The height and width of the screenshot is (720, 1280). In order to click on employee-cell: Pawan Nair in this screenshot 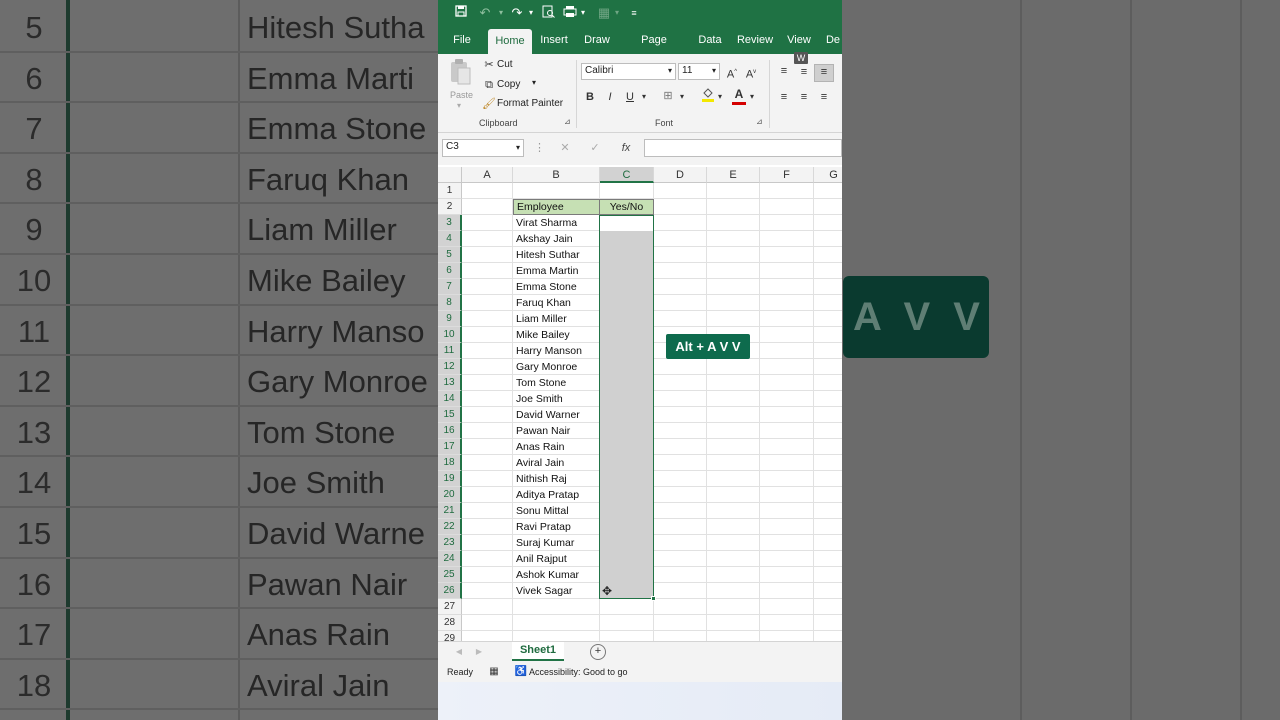, I will do `click(556, 431)`.